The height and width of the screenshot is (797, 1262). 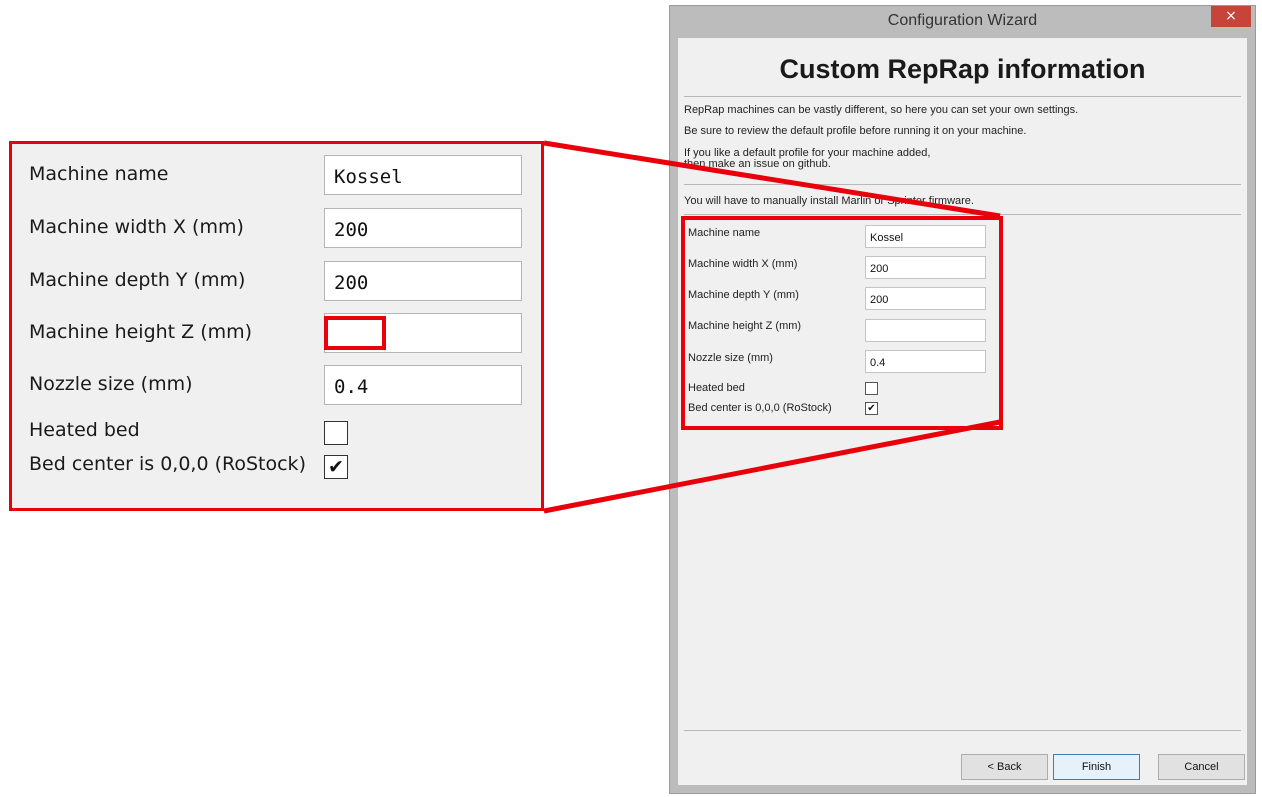 What do you see at coordinates (336, 467) in the screenshot?
I see `zoom-bed-center-checkbox: ✔` at bounding box center [336, 467].